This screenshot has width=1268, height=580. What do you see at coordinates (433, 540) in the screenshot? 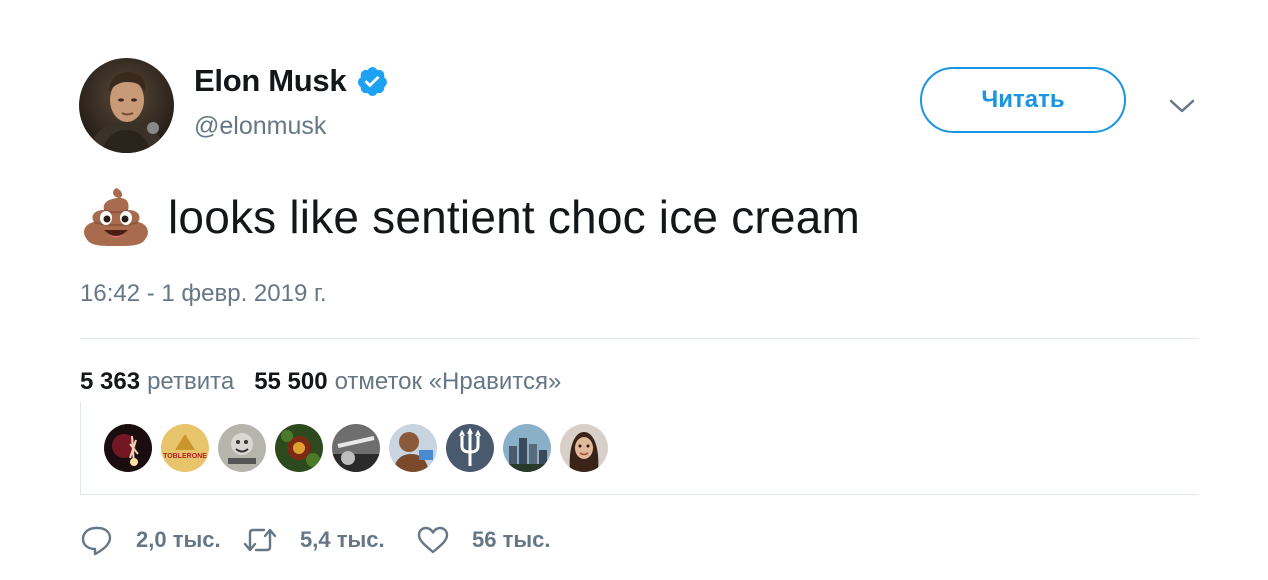
I see `heart-icon` at bounding box center [433, 540].